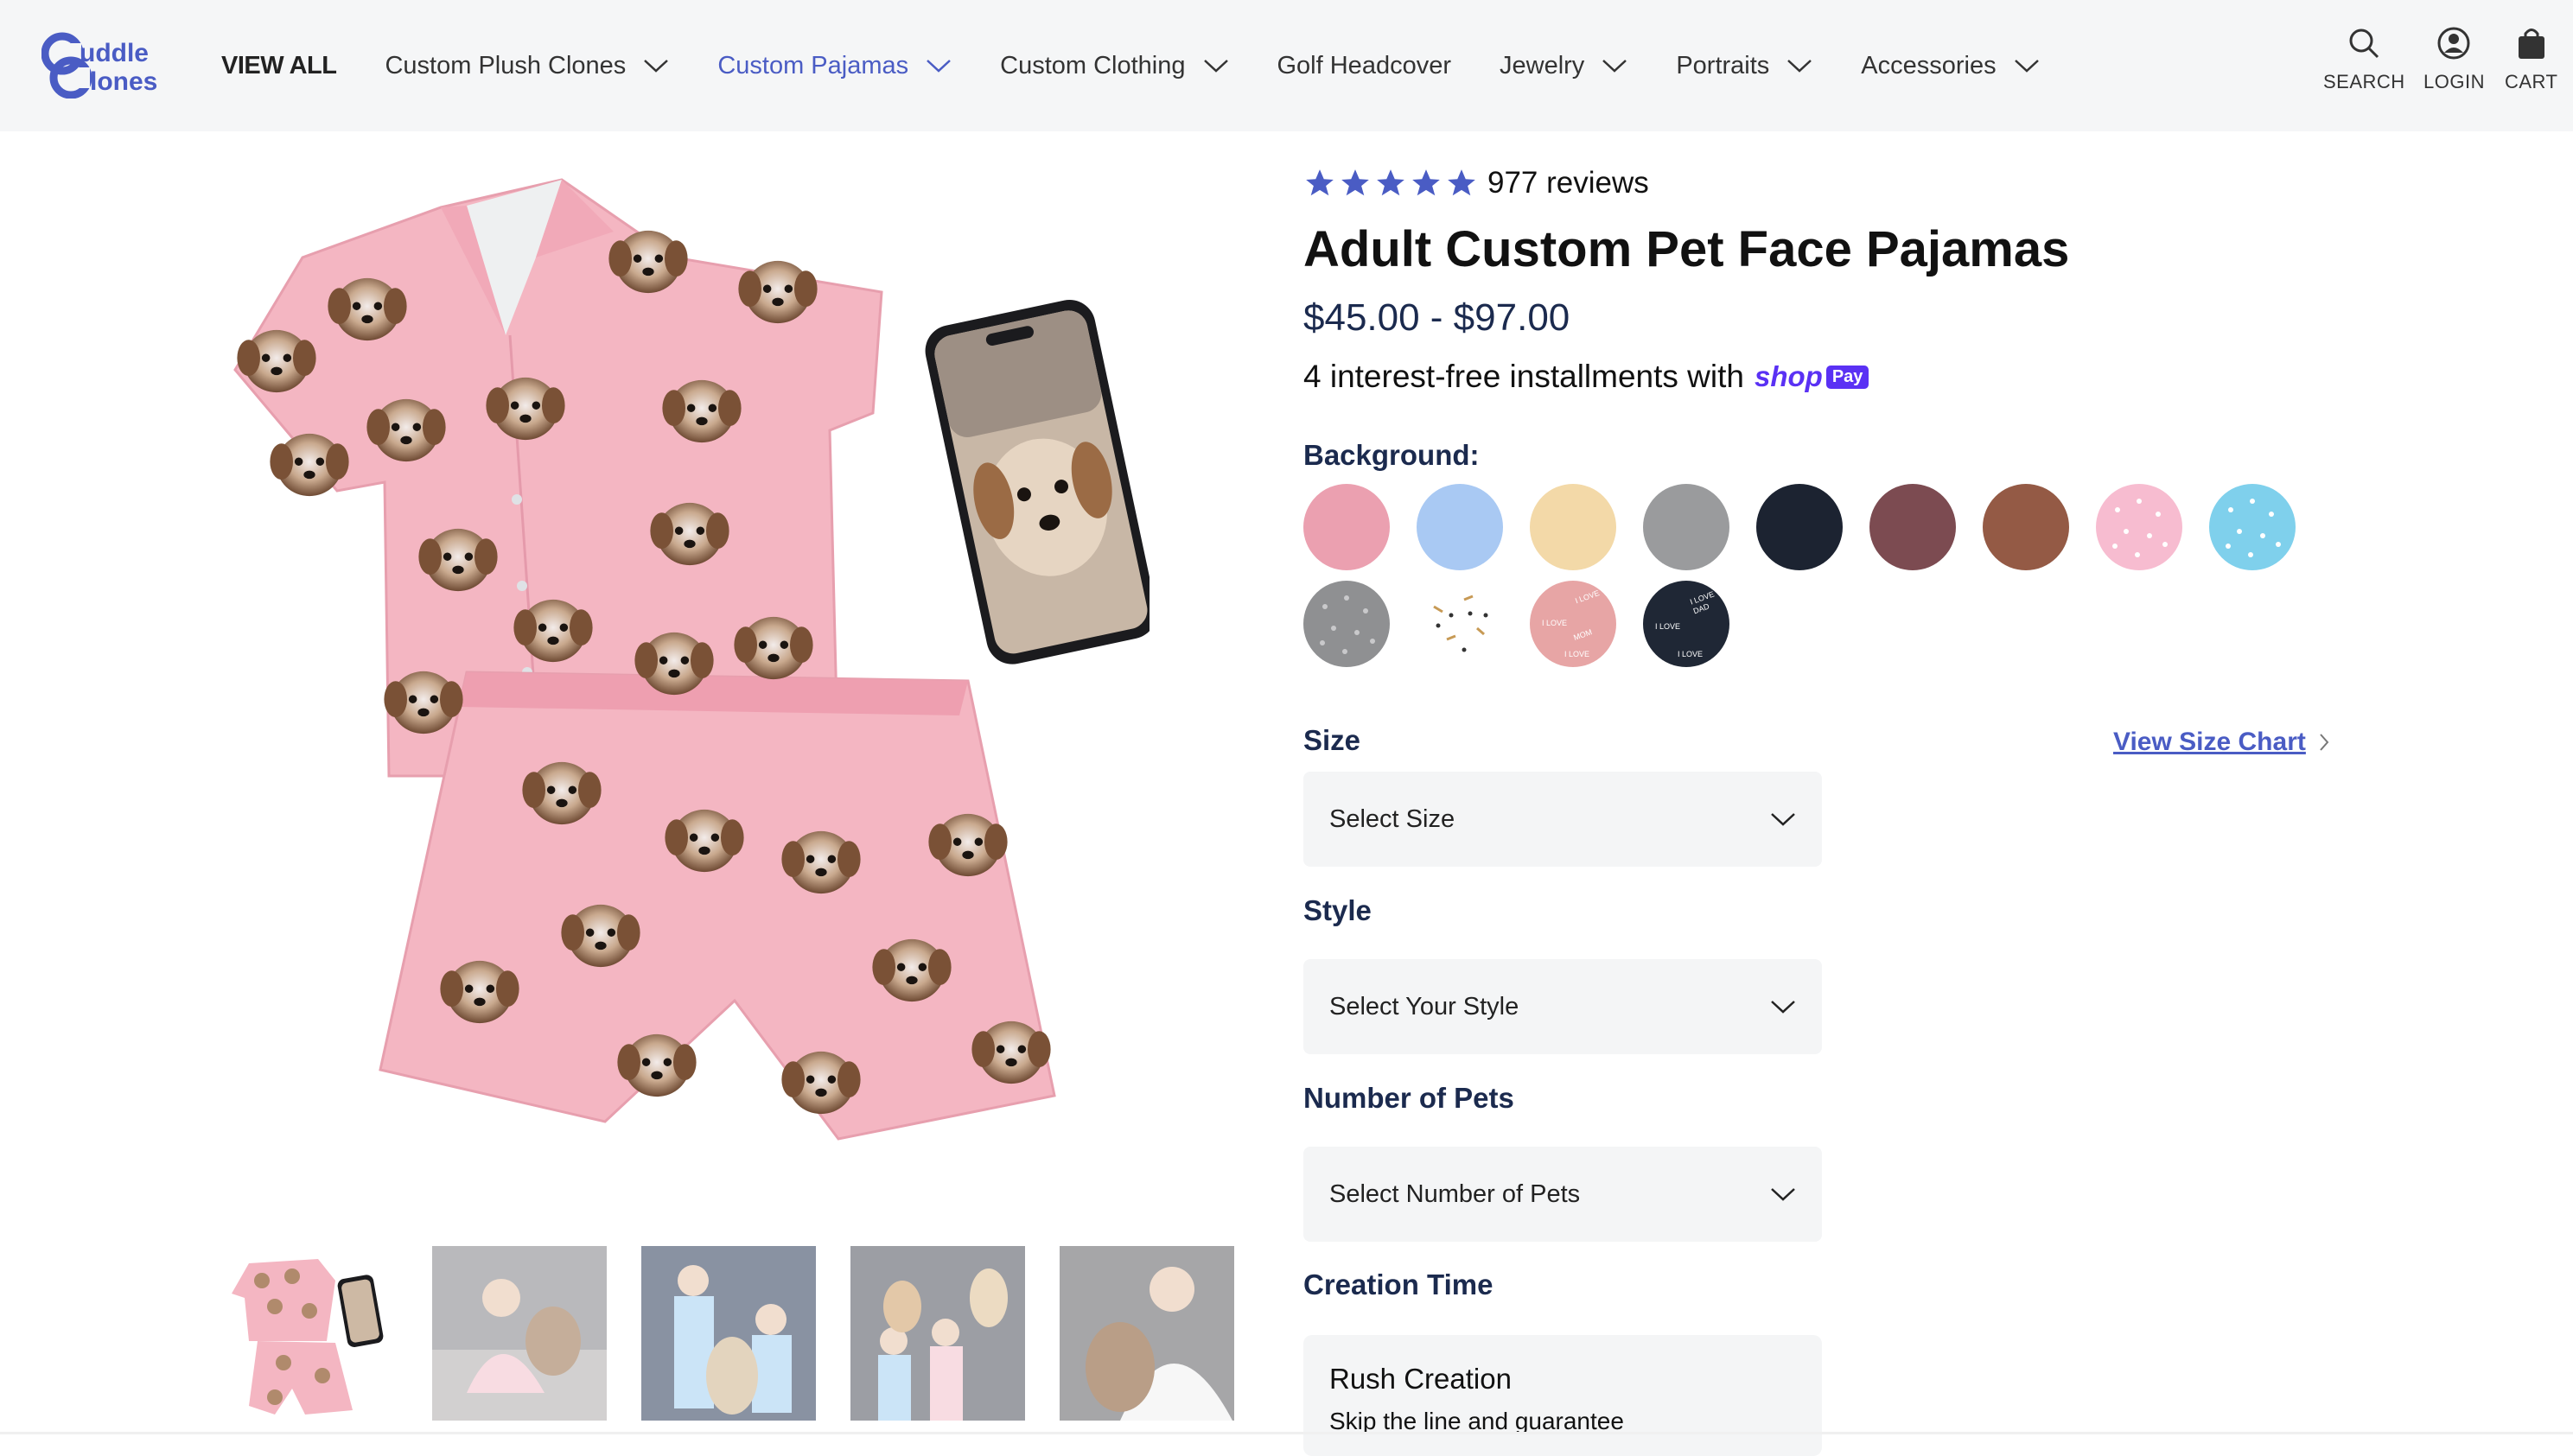  Describe the element at coordinates (1337, 910) in the screenshot. I see `style-label: Style` at that location.